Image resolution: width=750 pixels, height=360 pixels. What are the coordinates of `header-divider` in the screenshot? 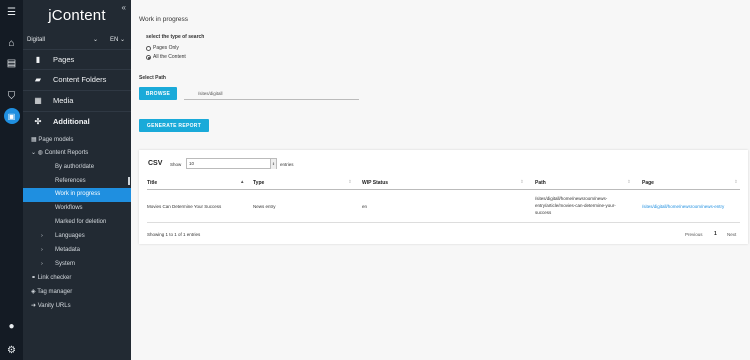 It's located at (443, 189).